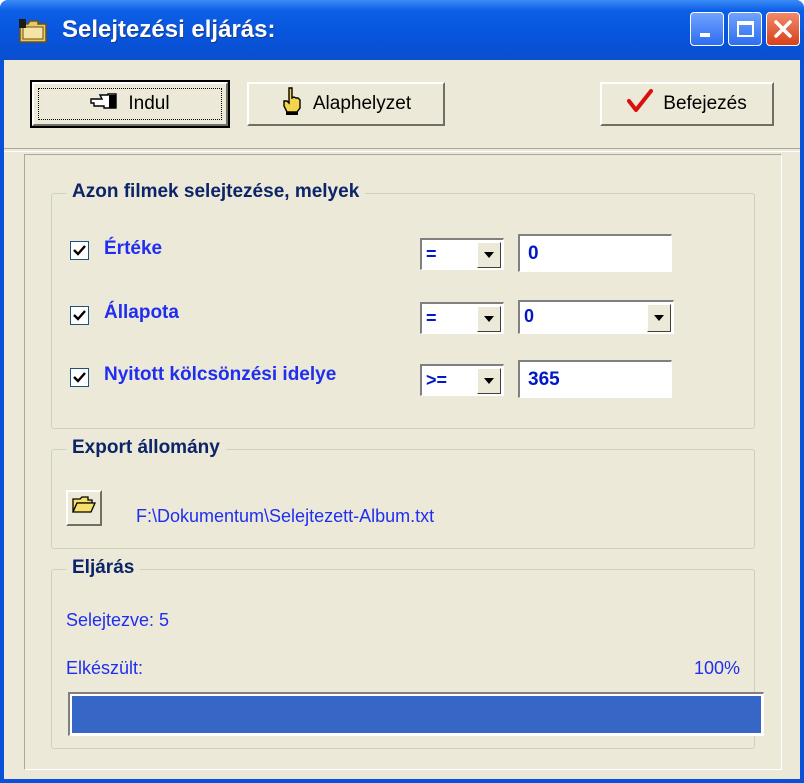 The height and width of the screenshot is (783, 804). What do you see at coordinates (431, 318) in the screenshot?
I see `condition-operator-value: =` at bounding box center [431, 318].